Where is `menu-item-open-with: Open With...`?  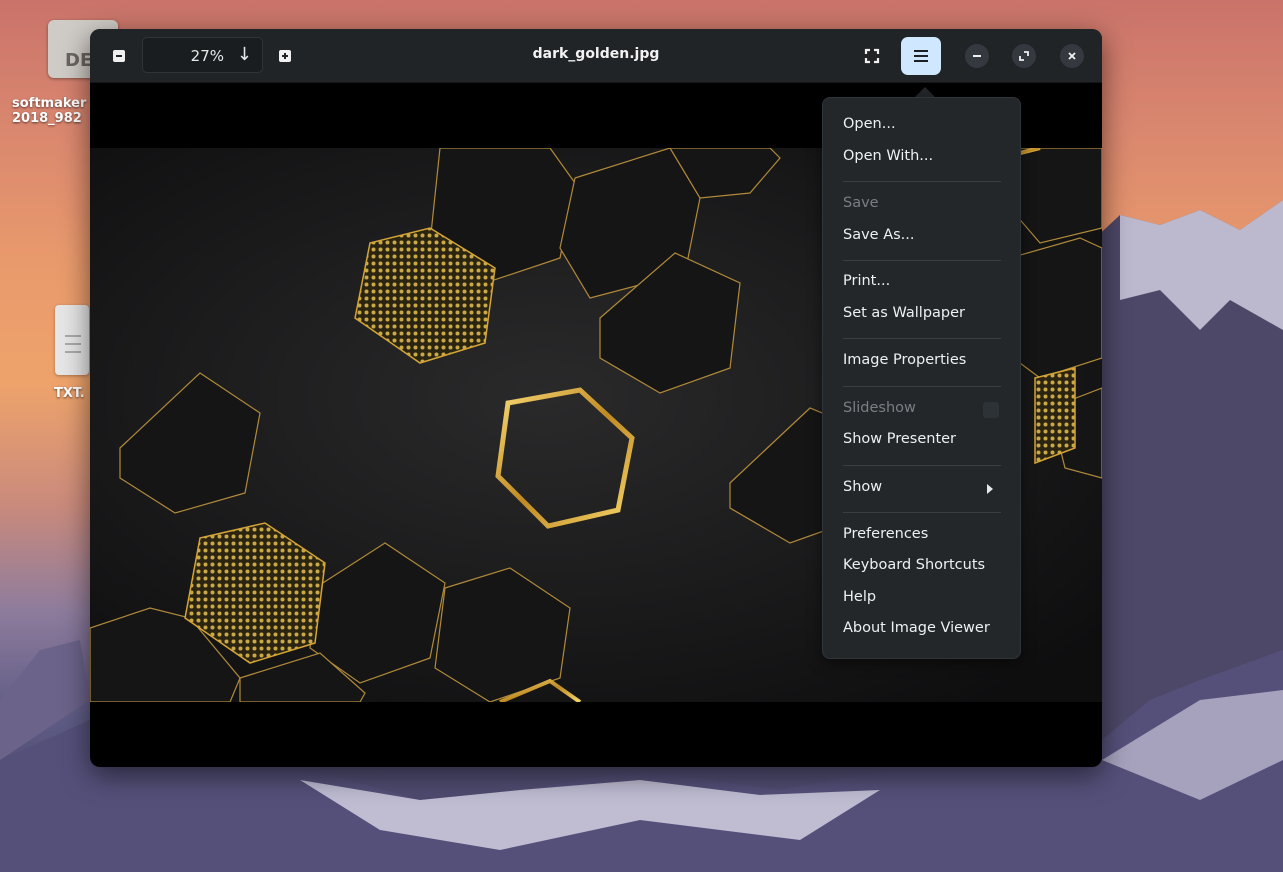 menu-item-open-with: Open With... is located at coordinates (888, 156).